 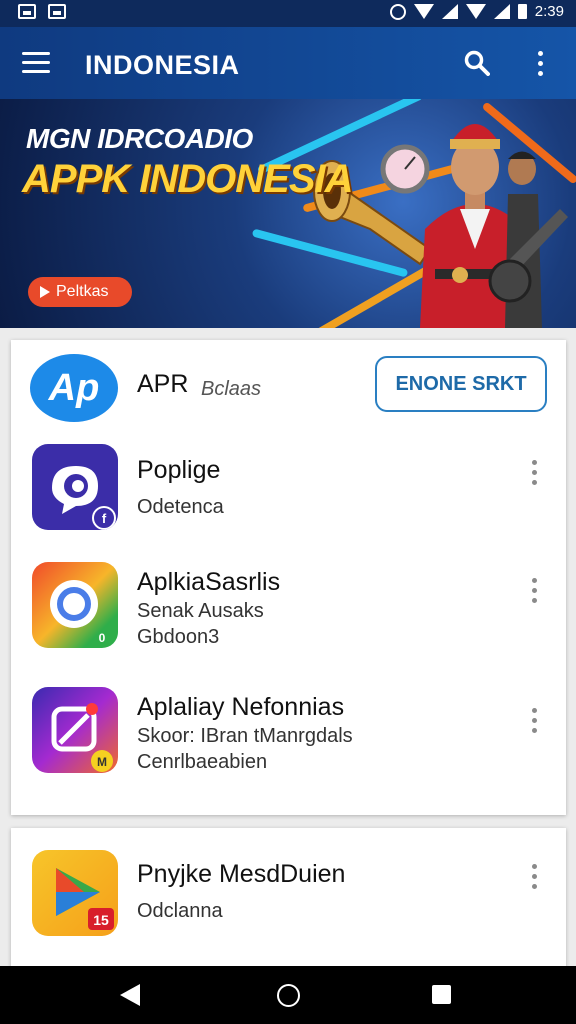 I want to click on svg-text: 15, so click(x=101, y=920).